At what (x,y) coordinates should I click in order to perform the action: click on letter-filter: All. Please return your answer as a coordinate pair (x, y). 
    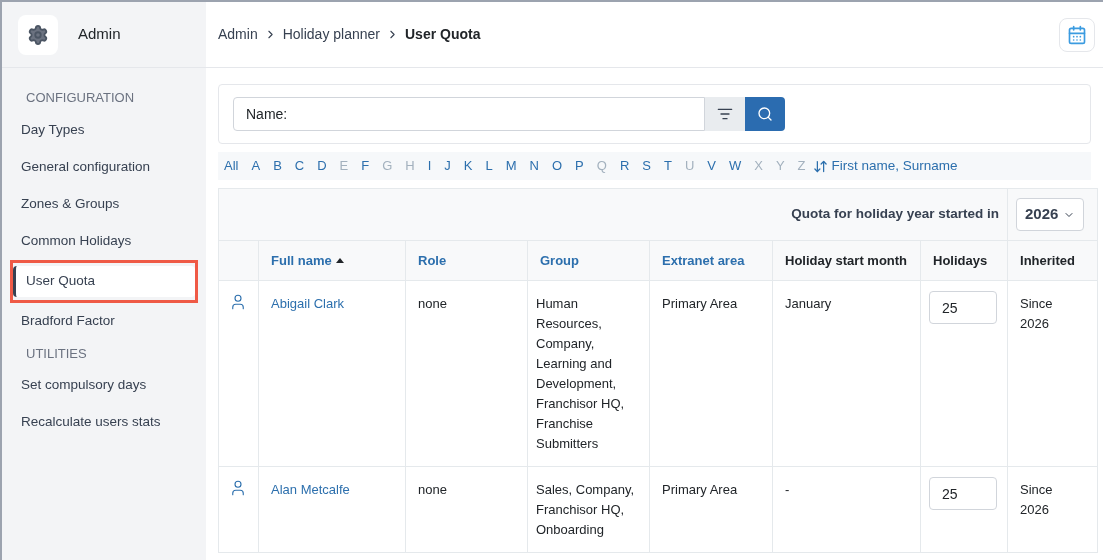
    Looking at the image, I should click on (231, 166).